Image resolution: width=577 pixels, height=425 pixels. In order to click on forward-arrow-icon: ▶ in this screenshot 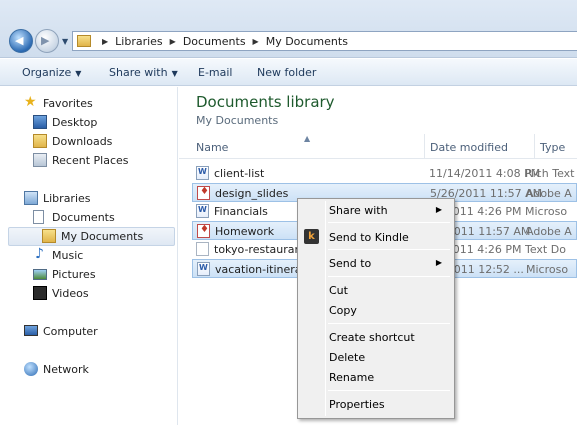, I will do `click(45, 40)`.